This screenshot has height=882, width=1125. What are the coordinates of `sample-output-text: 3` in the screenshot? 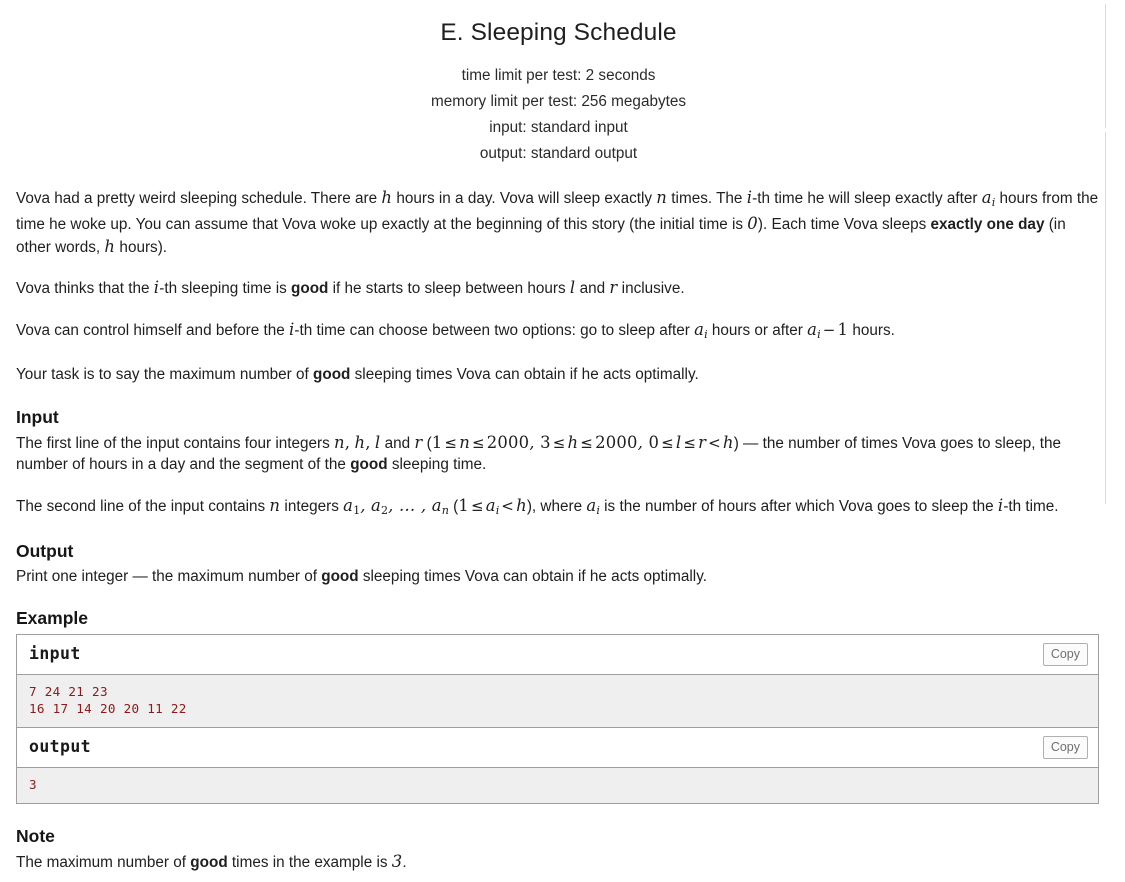 It's located at (557, 784).